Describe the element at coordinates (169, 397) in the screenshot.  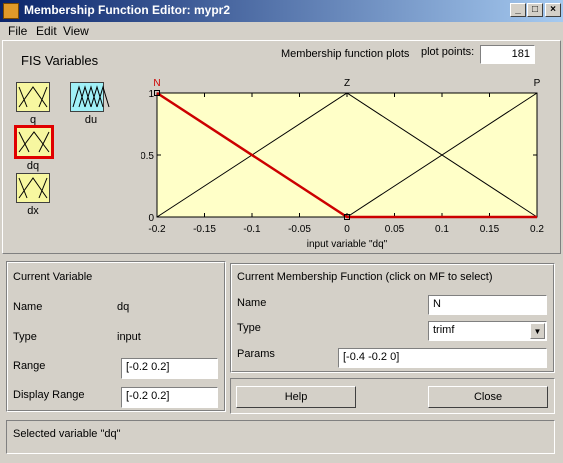
I see `display-range-input: [-0.2 0.2]` at that location.